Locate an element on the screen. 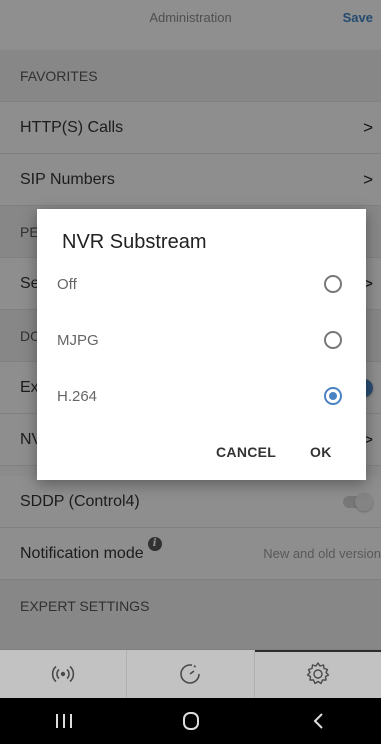 This screenshot has width=381, height=744. cancel-button: CANCEL is located at coordinates (246, 452).